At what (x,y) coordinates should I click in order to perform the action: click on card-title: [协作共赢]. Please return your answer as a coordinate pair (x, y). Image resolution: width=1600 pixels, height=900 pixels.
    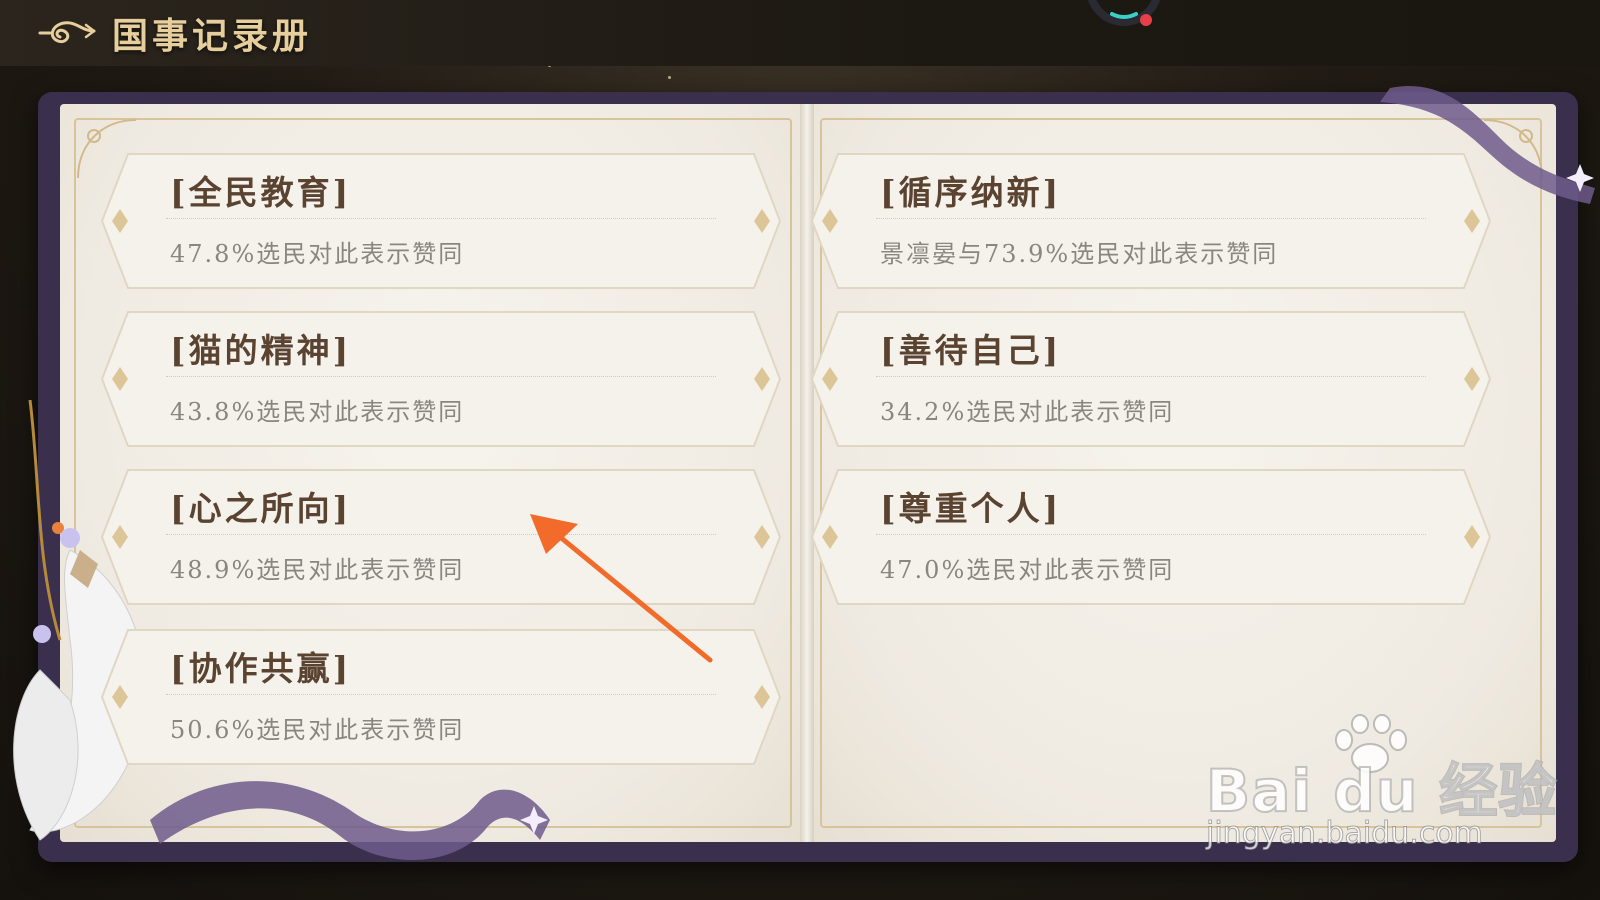
    Looking at the image, I should click on (261, 668).